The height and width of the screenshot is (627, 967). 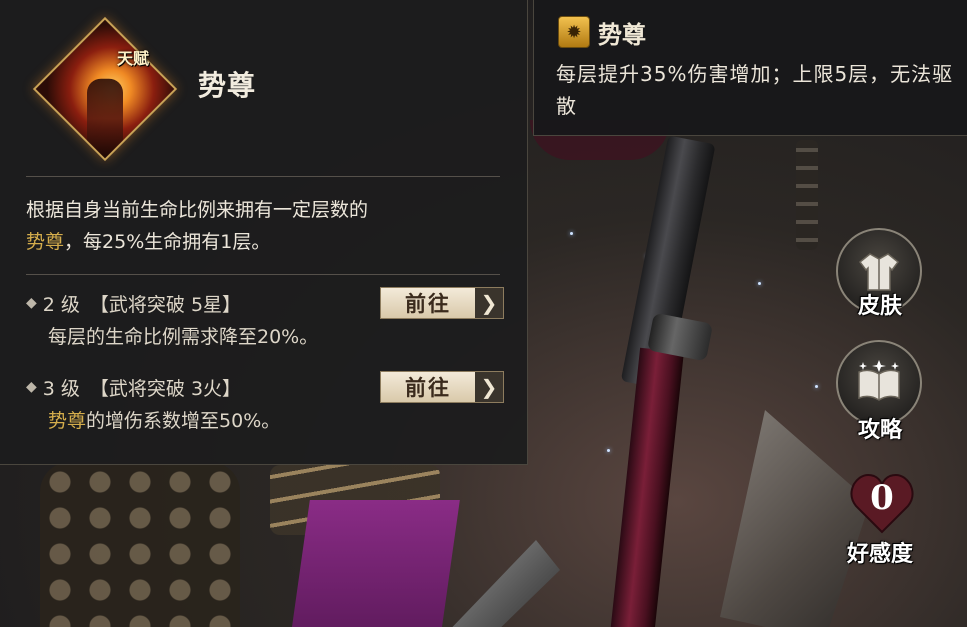 What do you see at coordinates (133, 58) in the screenshot?
I see `talent-tag: 天赋` at bounding box center [133, 58].